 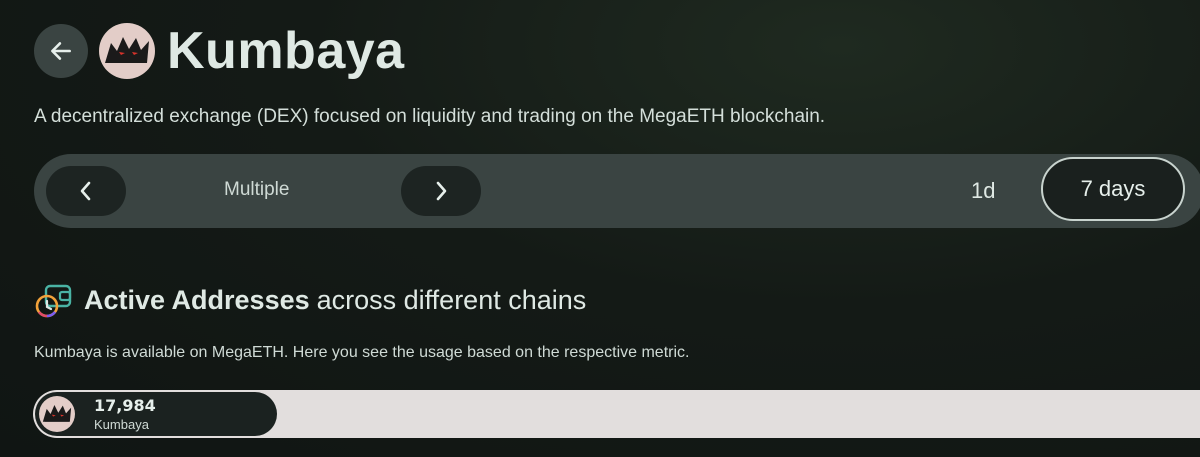 What do you see at coordinates (286, 51) in the screenshot?
I see `page-title: Kumbaya` at bounding box center [286, 51].